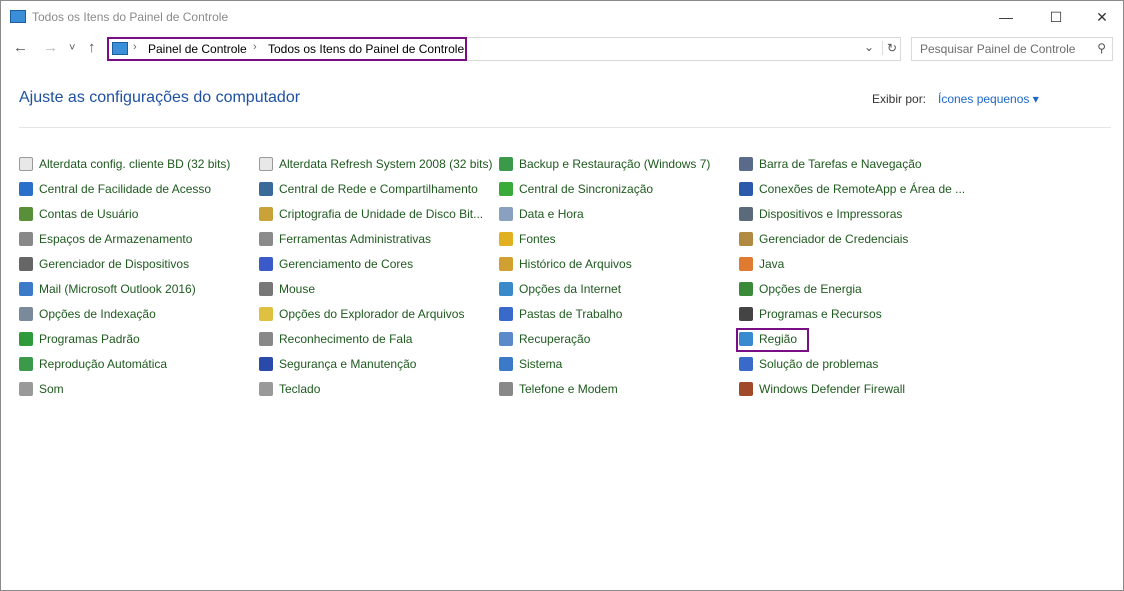 The width and height of the screenshot is (1124, 591). I want to click on control-panel-item: Mouse, so click(287, 289).